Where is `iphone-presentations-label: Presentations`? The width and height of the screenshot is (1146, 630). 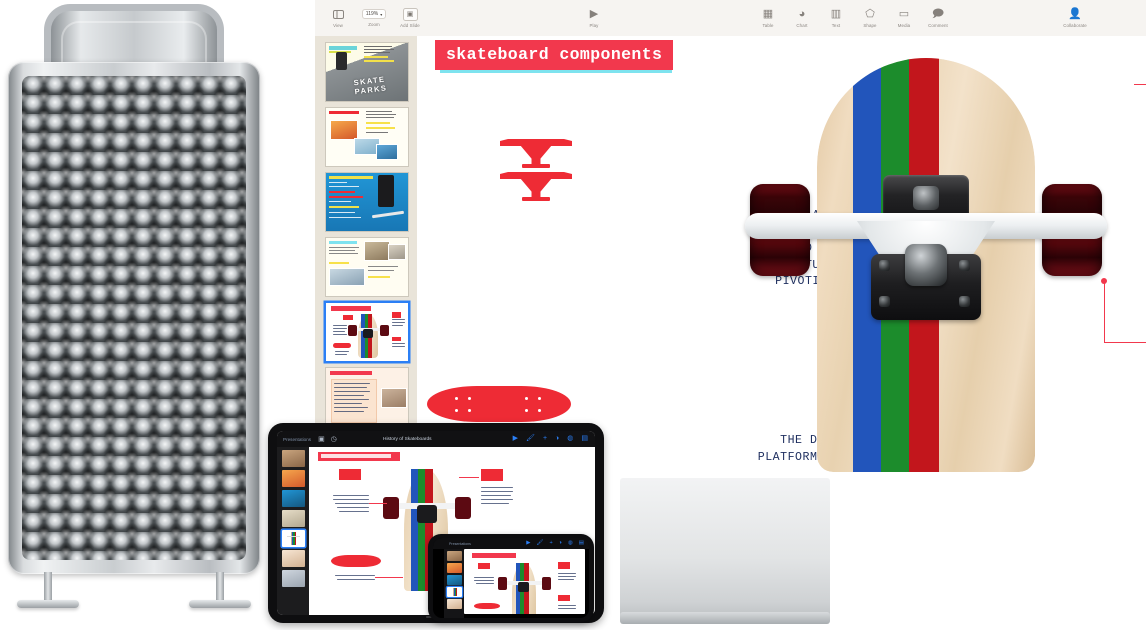 iphone-presentations-label: Presentations is located at coordinates (460, 544).